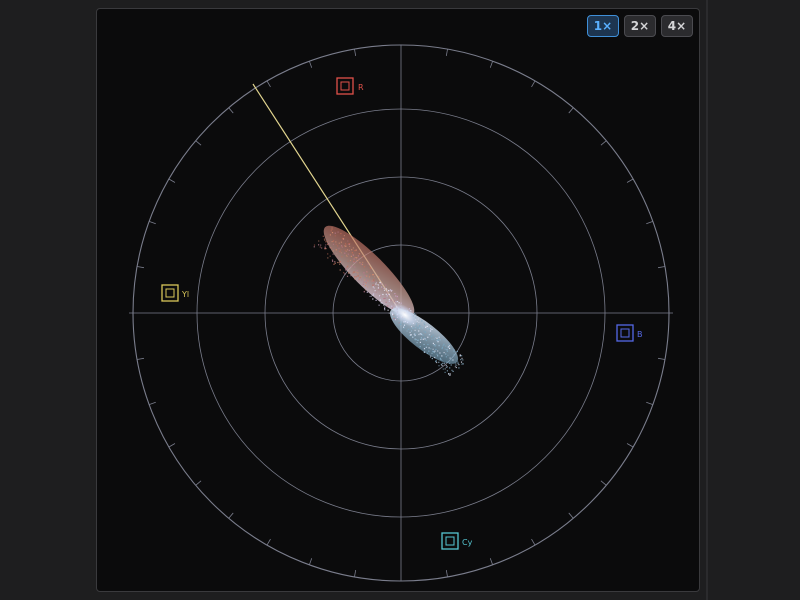  What do you see at coordinates (603, 26) in the screenshot?
I see `zoom-1x-button: 1×` at bounding box center [603, 26].